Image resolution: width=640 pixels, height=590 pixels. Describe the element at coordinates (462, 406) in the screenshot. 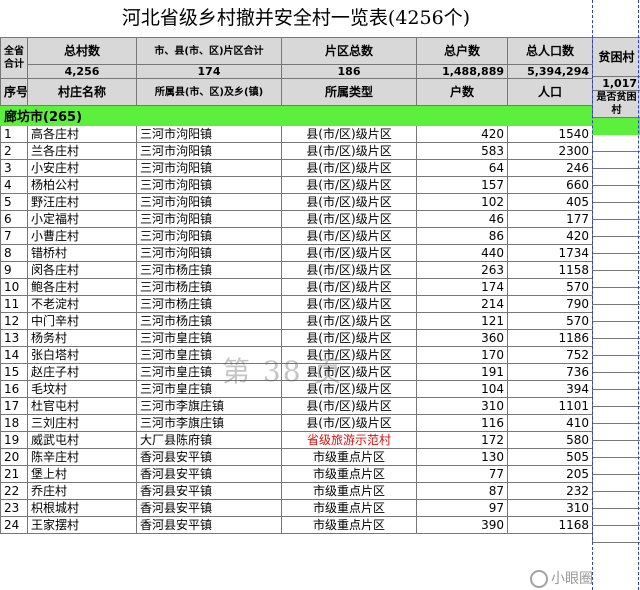

I see `row-households: 310` at that location.